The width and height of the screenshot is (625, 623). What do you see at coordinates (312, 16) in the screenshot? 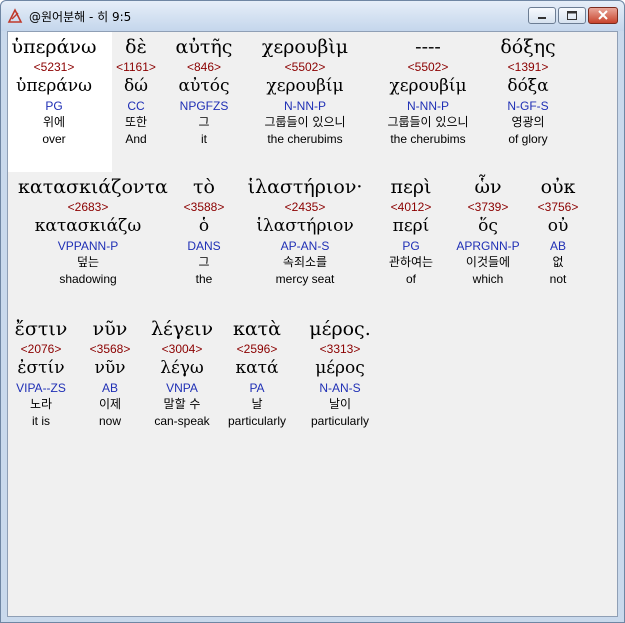
I see `title-bar: @원어분해 - 히 9:5` at bounding box center [312, 16].